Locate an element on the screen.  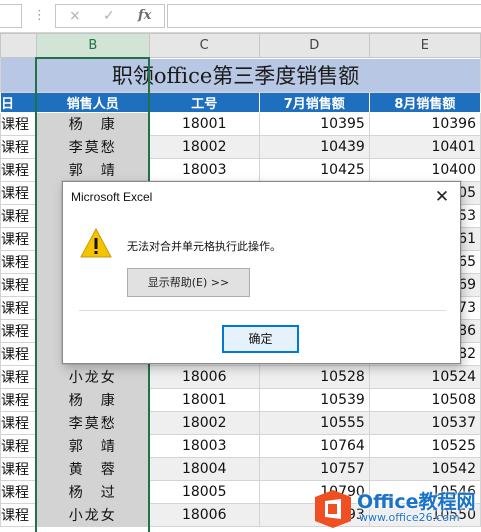
column-header-e: E is located at coordinates (424, 45).